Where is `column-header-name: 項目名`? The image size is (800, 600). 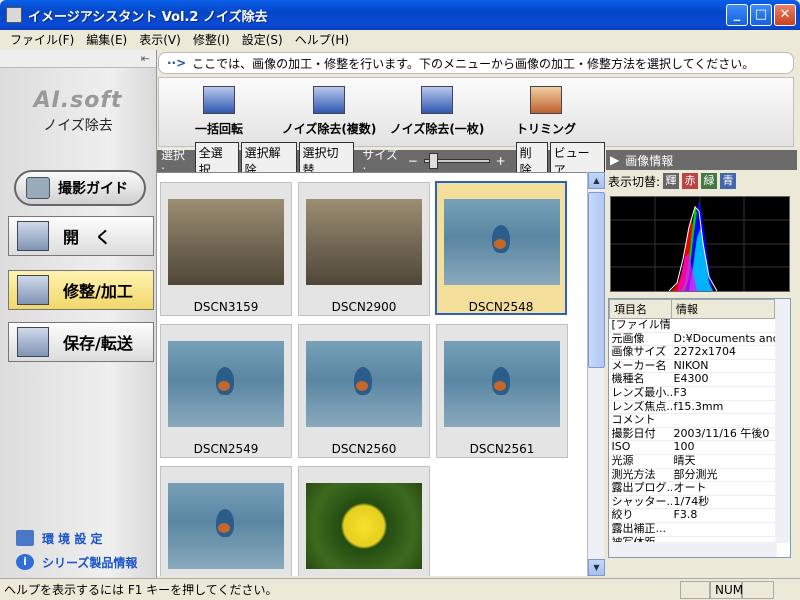
column-header-name: 項目名 is located at coordinates (640, 309).